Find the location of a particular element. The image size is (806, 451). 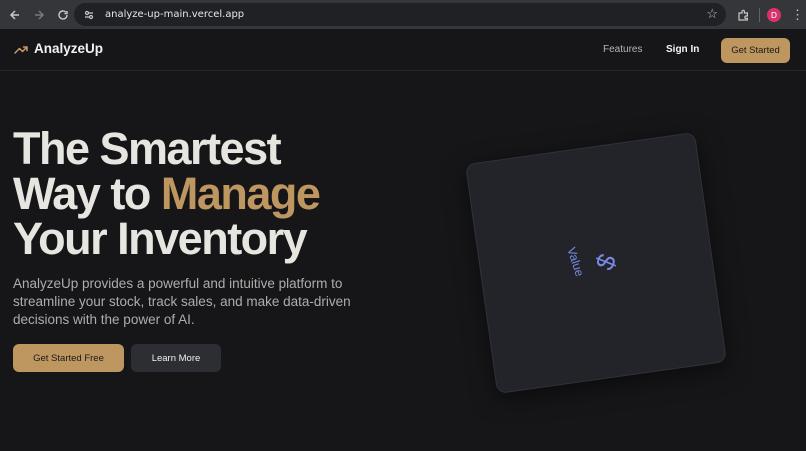

forward-button is located at coordinates (39, 15).